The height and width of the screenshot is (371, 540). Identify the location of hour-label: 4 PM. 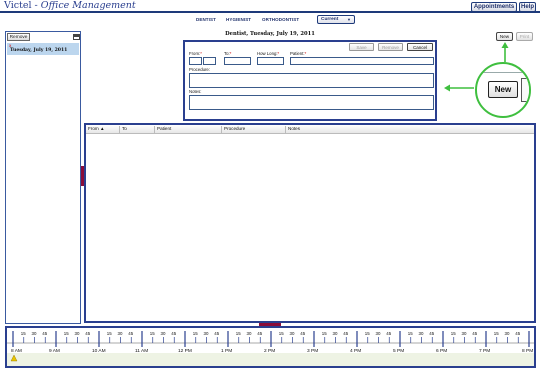
(355, 351).